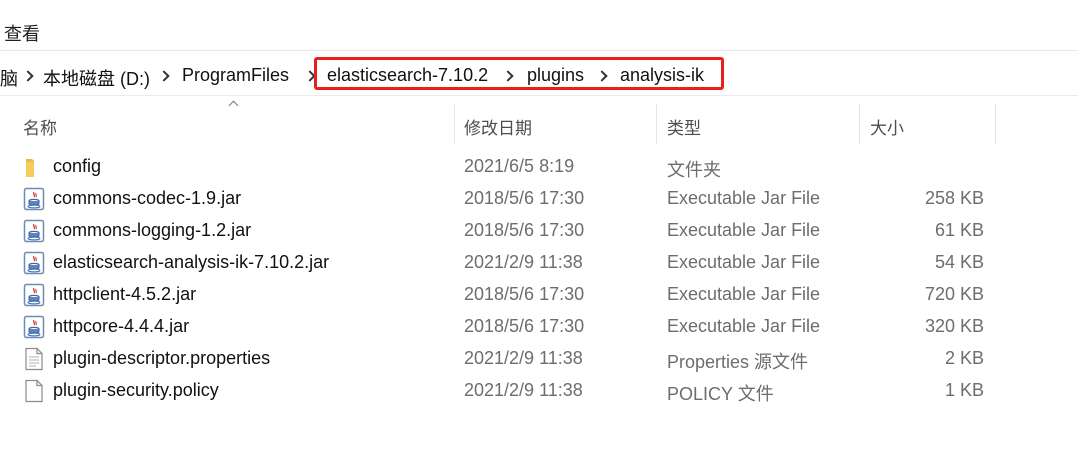 The height and width of the screenshot is (466, 1078). Describe the element at coordinates (34, 391) in the screenshot. I see `policy-file-icon` at that location.